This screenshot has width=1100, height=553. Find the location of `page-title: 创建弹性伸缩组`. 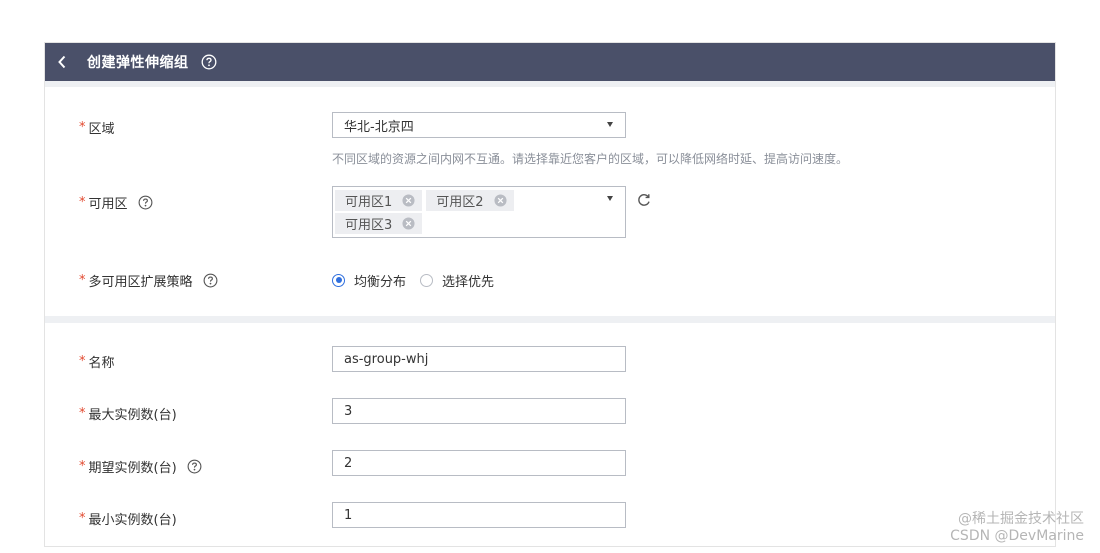

page-title: 创建弹性伸缩组 is located at coordinates (138, 63).